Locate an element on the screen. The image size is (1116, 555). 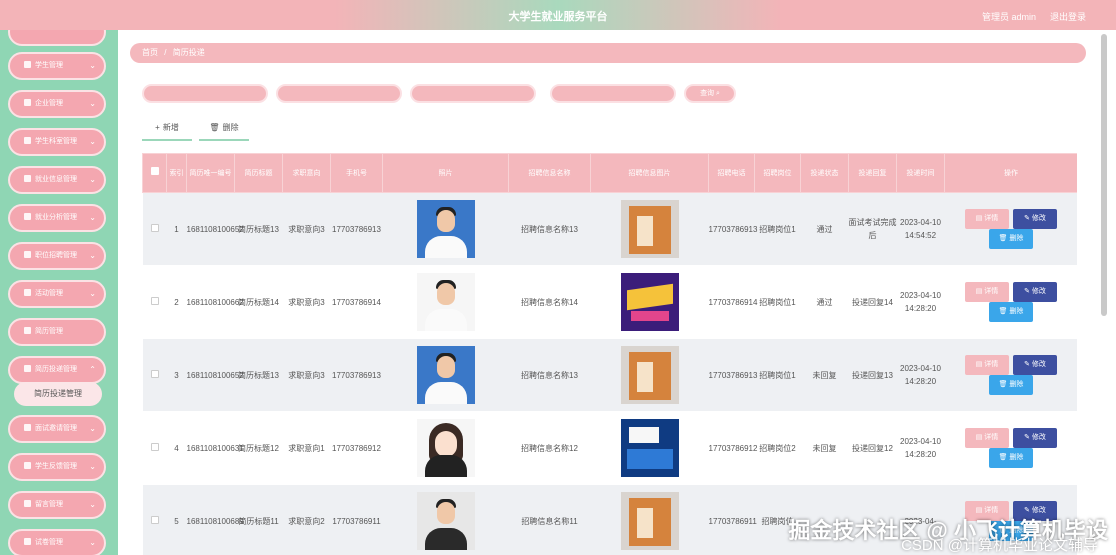
sidebar-item-label: 简历投递管理 is located at coordinates (56, 369).